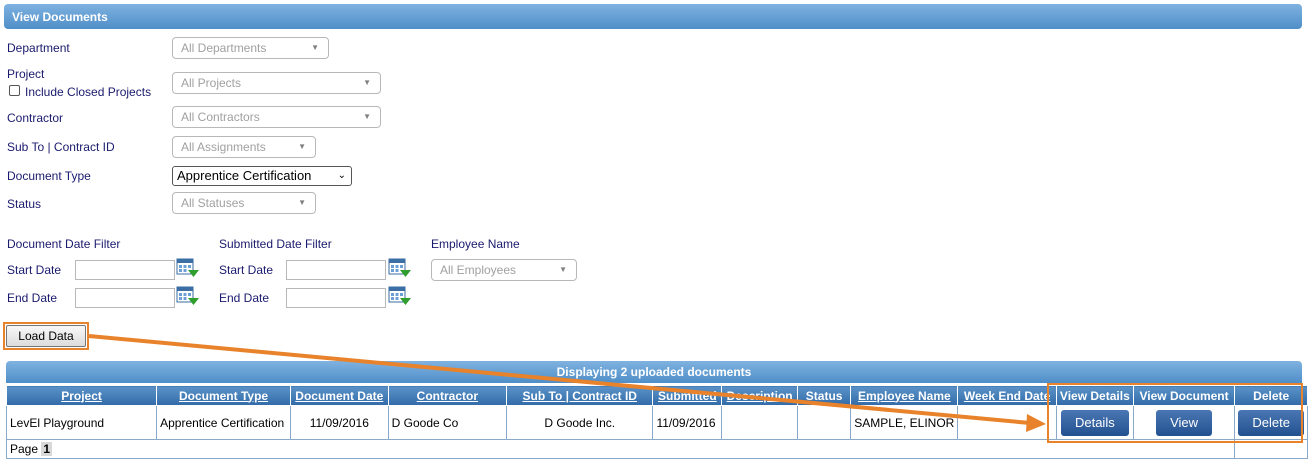 The width and height of the screenshot is (1308, 470). What do you see at coordinates (244, 175) in the screenshot?
I see `document-type-select-value: Apprentice Certification` at bounding box center [244, 175].